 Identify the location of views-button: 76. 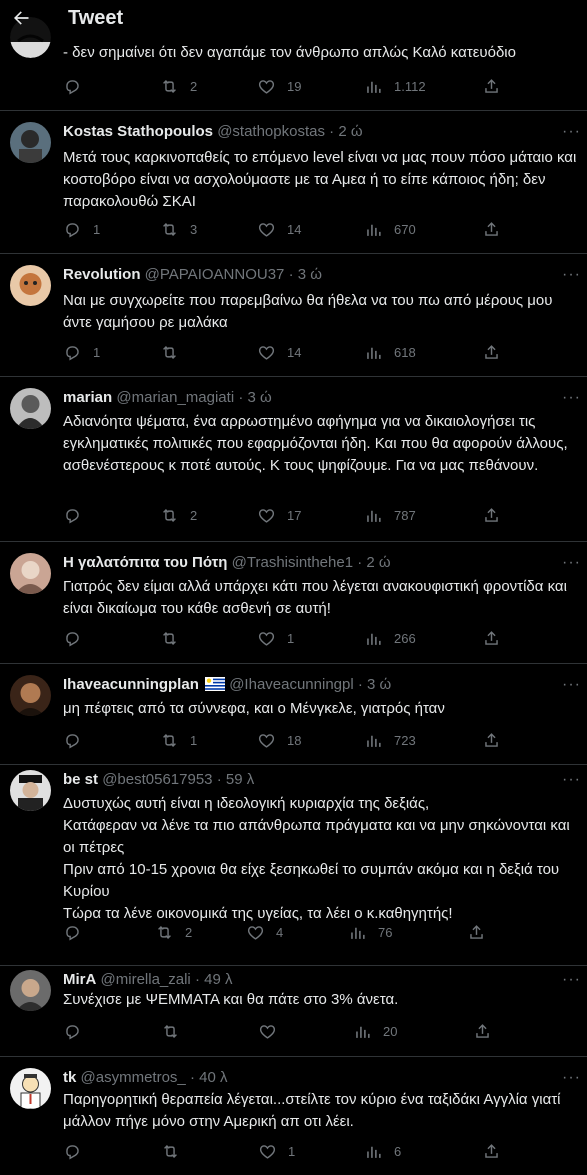
(370, 932).